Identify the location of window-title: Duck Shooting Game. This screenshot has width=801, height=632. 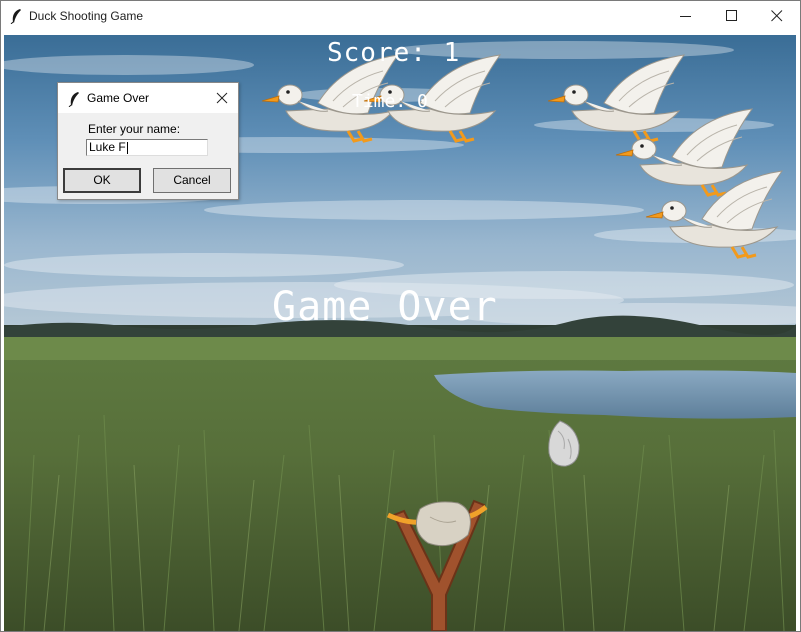
(86, 16).